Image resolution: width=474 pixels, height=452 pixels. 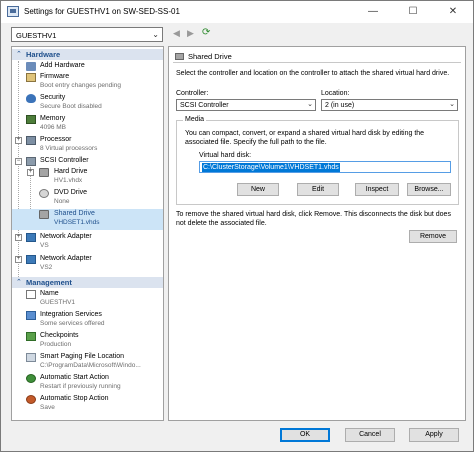 I want to click on tree-item-processor: + Processor 8 Virtual processors, so click(x=87, y=145).